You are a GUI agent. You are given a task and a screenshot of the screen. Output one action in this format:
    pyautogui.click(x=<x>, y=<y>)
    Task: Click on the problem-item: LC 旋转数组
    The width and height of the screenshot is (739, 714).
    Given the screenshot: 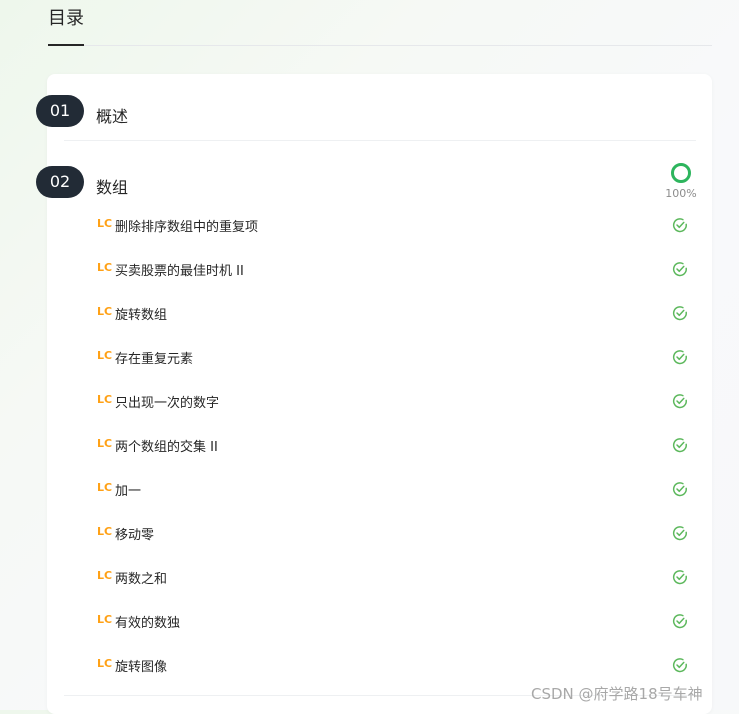 What is the action you would take?
    pyautogui.click(x=397, y=313)
    